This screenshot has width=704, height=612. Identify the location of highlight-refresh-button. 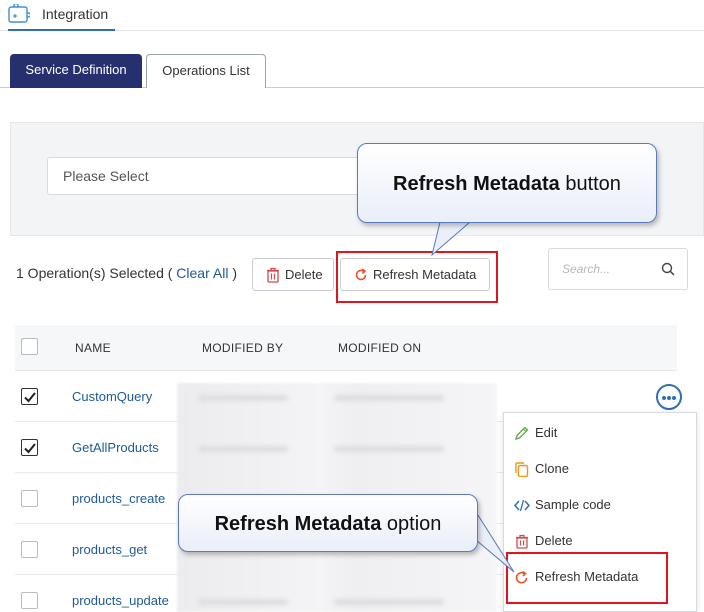
(417, 277).